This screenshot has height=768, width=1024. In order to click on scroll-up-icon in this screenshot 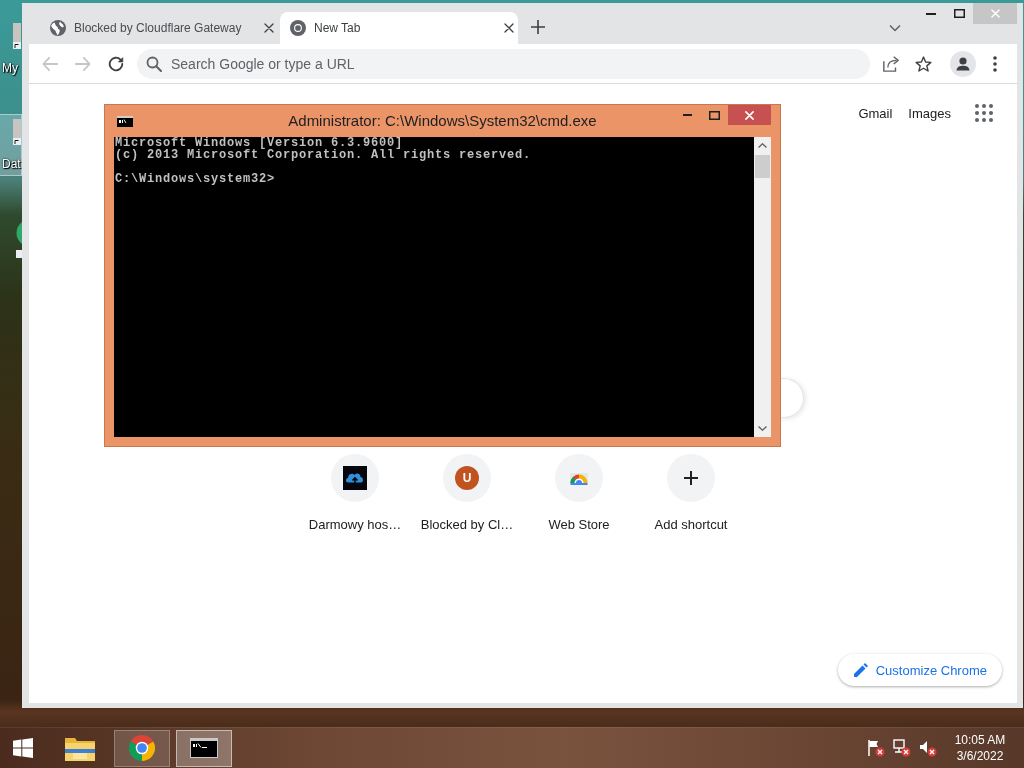, I will do `click(762, 145)`.